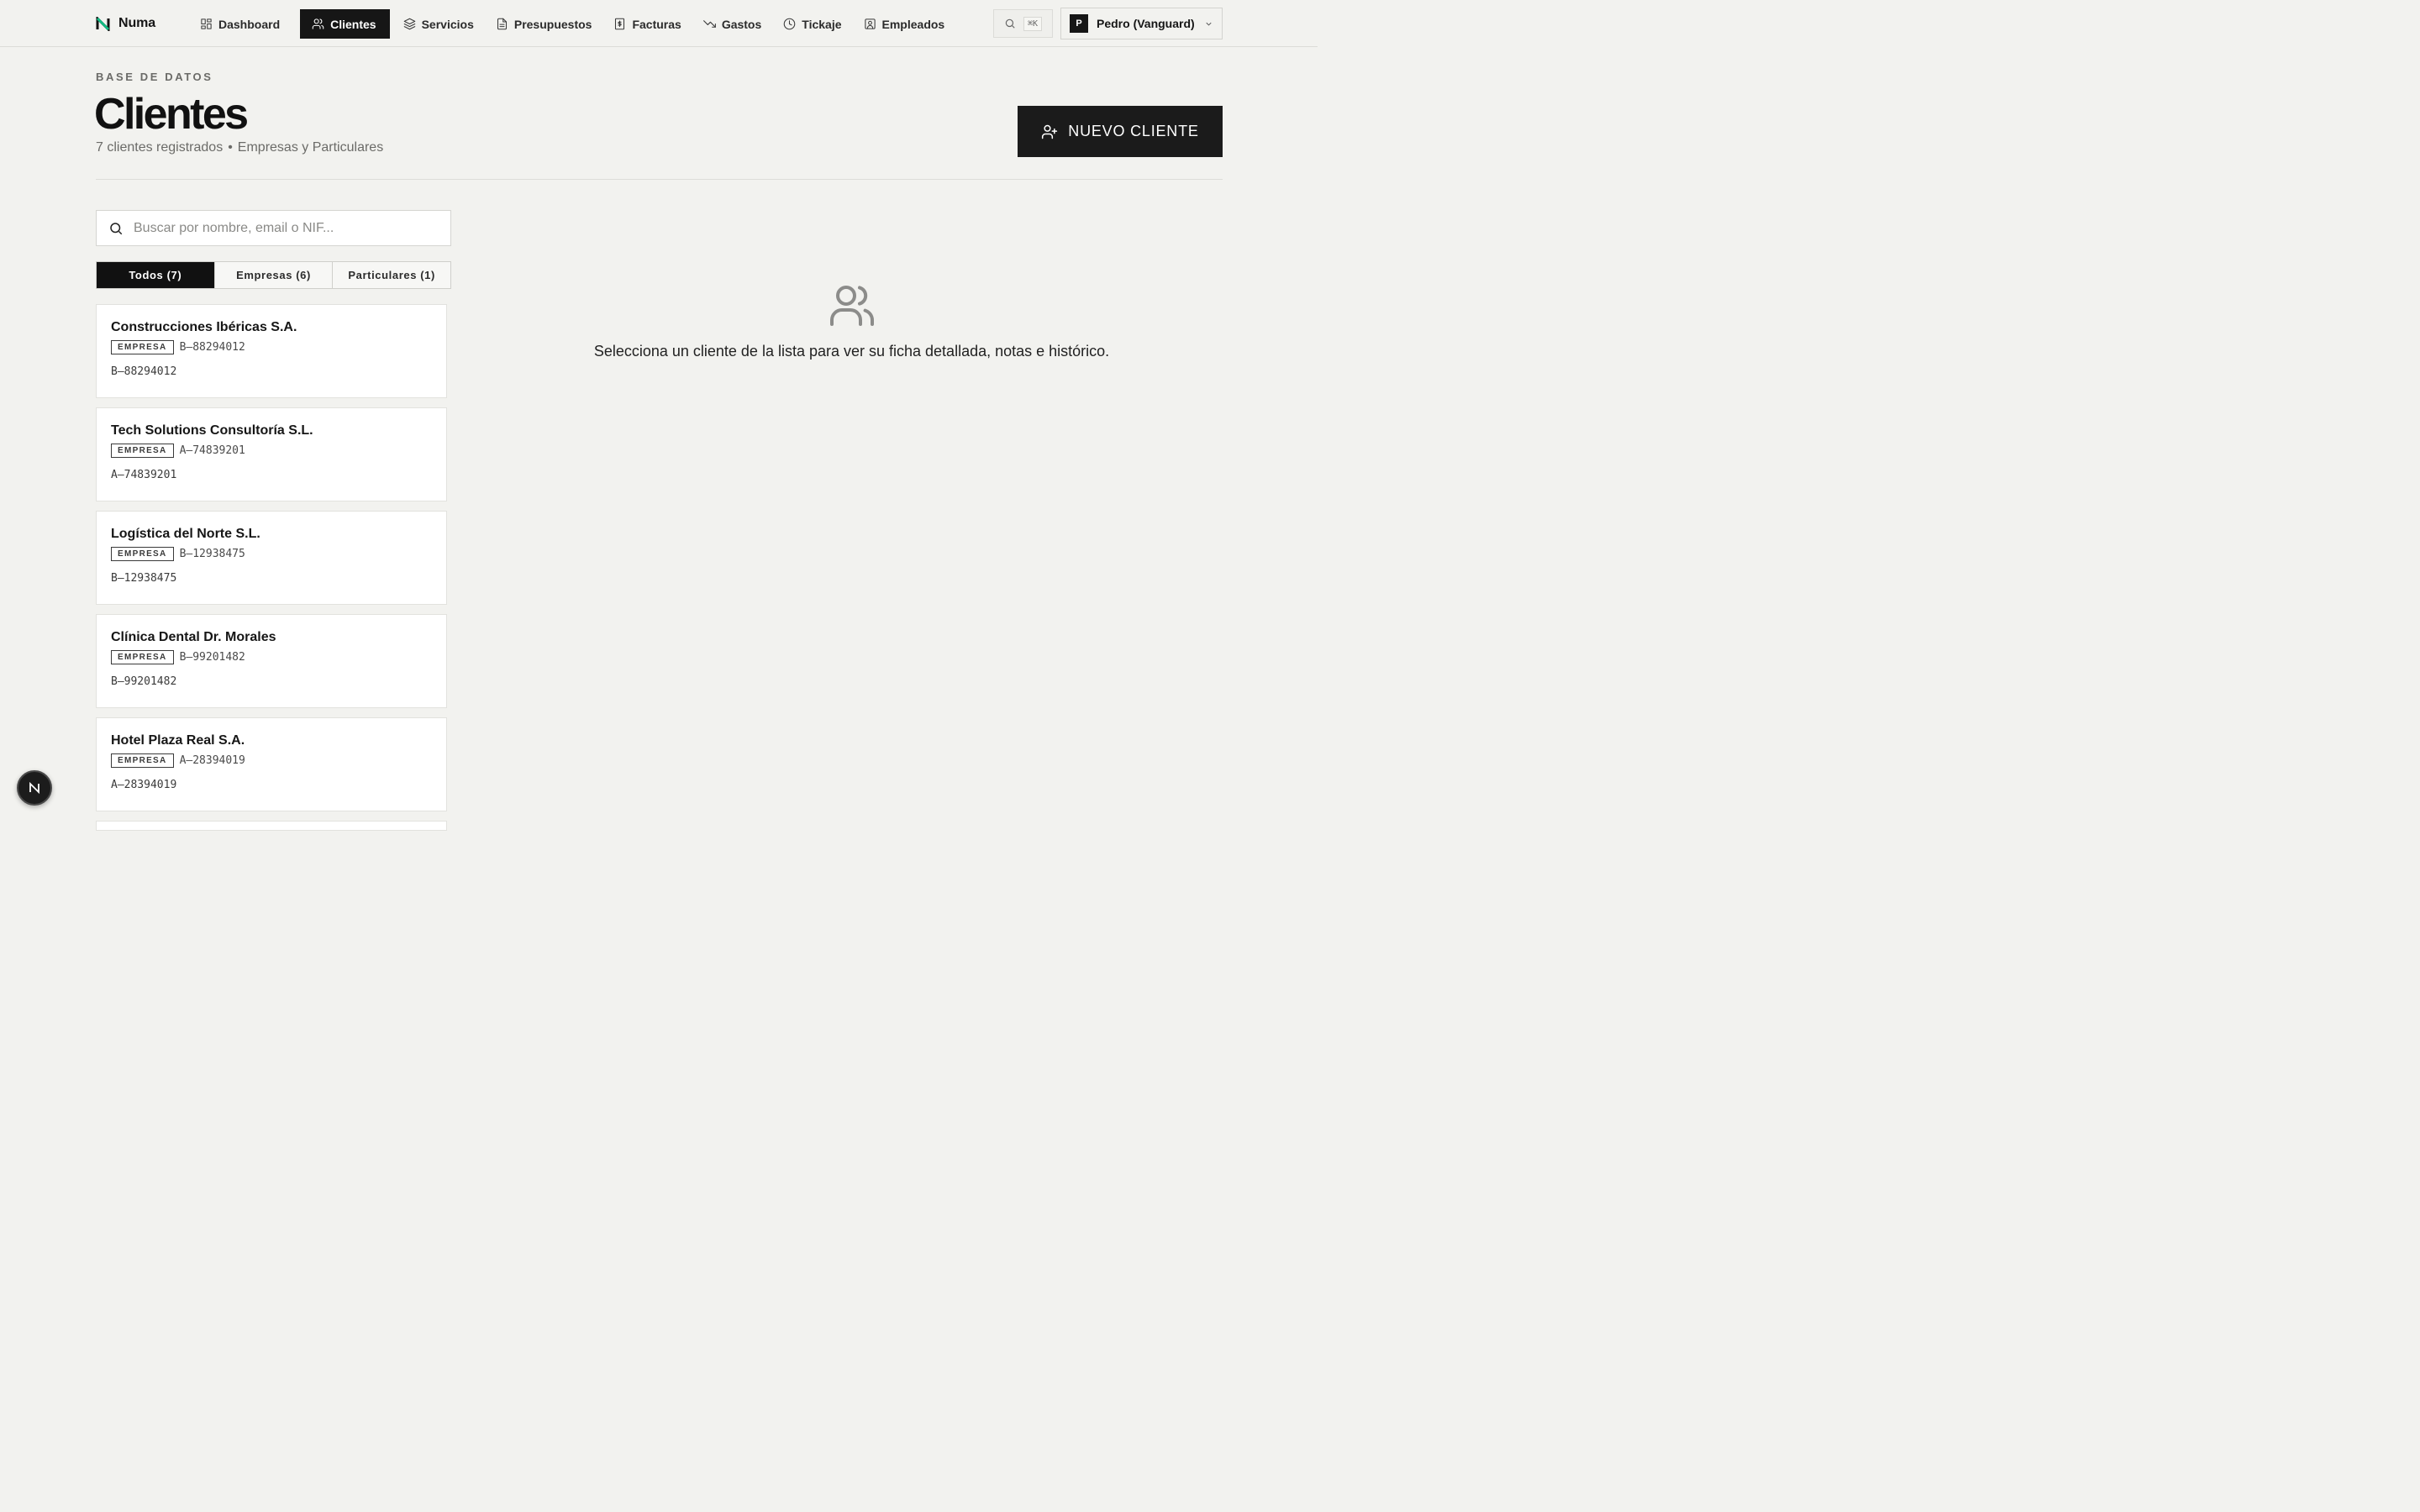 Image resolution: width=2420 pixels, height=1512 pixels. What do you see at coordinates (391, 275) in the screenshot?
I see `filter-particulares: Particulares (1)` at bounding box center [391, 275].